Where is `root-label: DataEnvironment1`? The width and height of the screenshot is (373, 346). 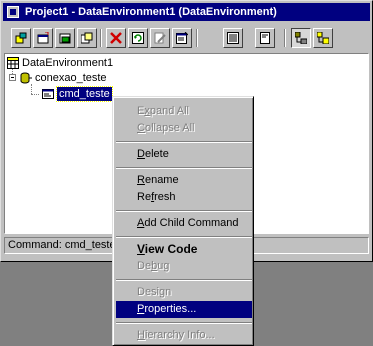
root-label: DataEnvironment1 is located at coordinates (68, 63).